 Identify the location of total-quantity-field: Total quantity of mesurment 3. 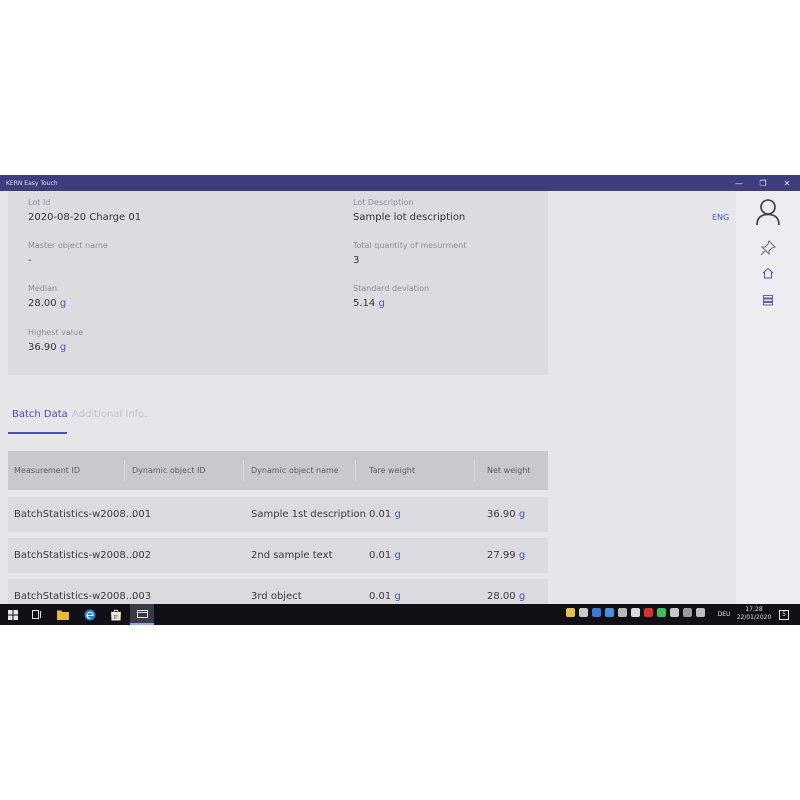
(409, 254).